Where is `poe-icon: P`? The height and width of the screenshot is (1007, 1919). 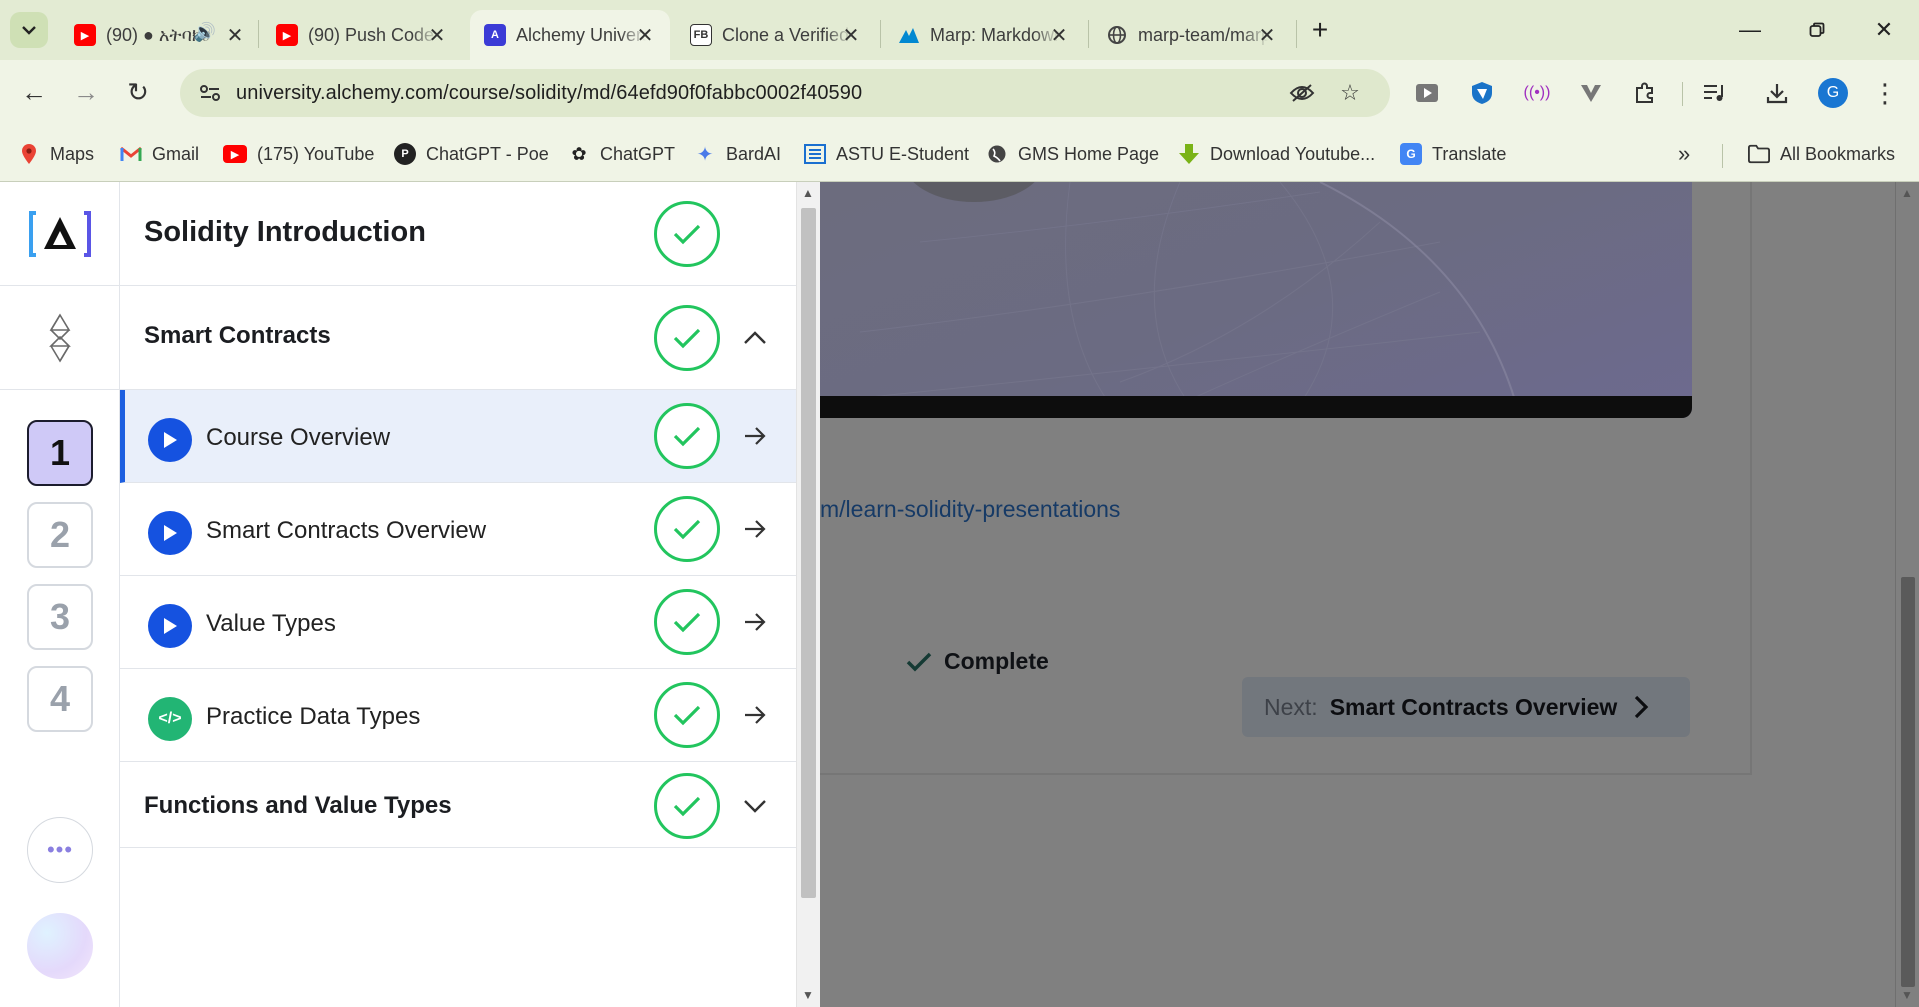 poe-icon: P is located at coordinates (405, 154).